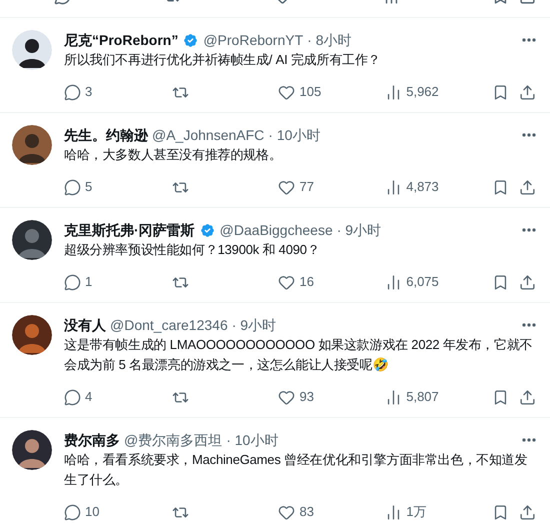 The height and width of the screenshot is (523, 550). I want to click on reply-button: 1, so click(78, 282).